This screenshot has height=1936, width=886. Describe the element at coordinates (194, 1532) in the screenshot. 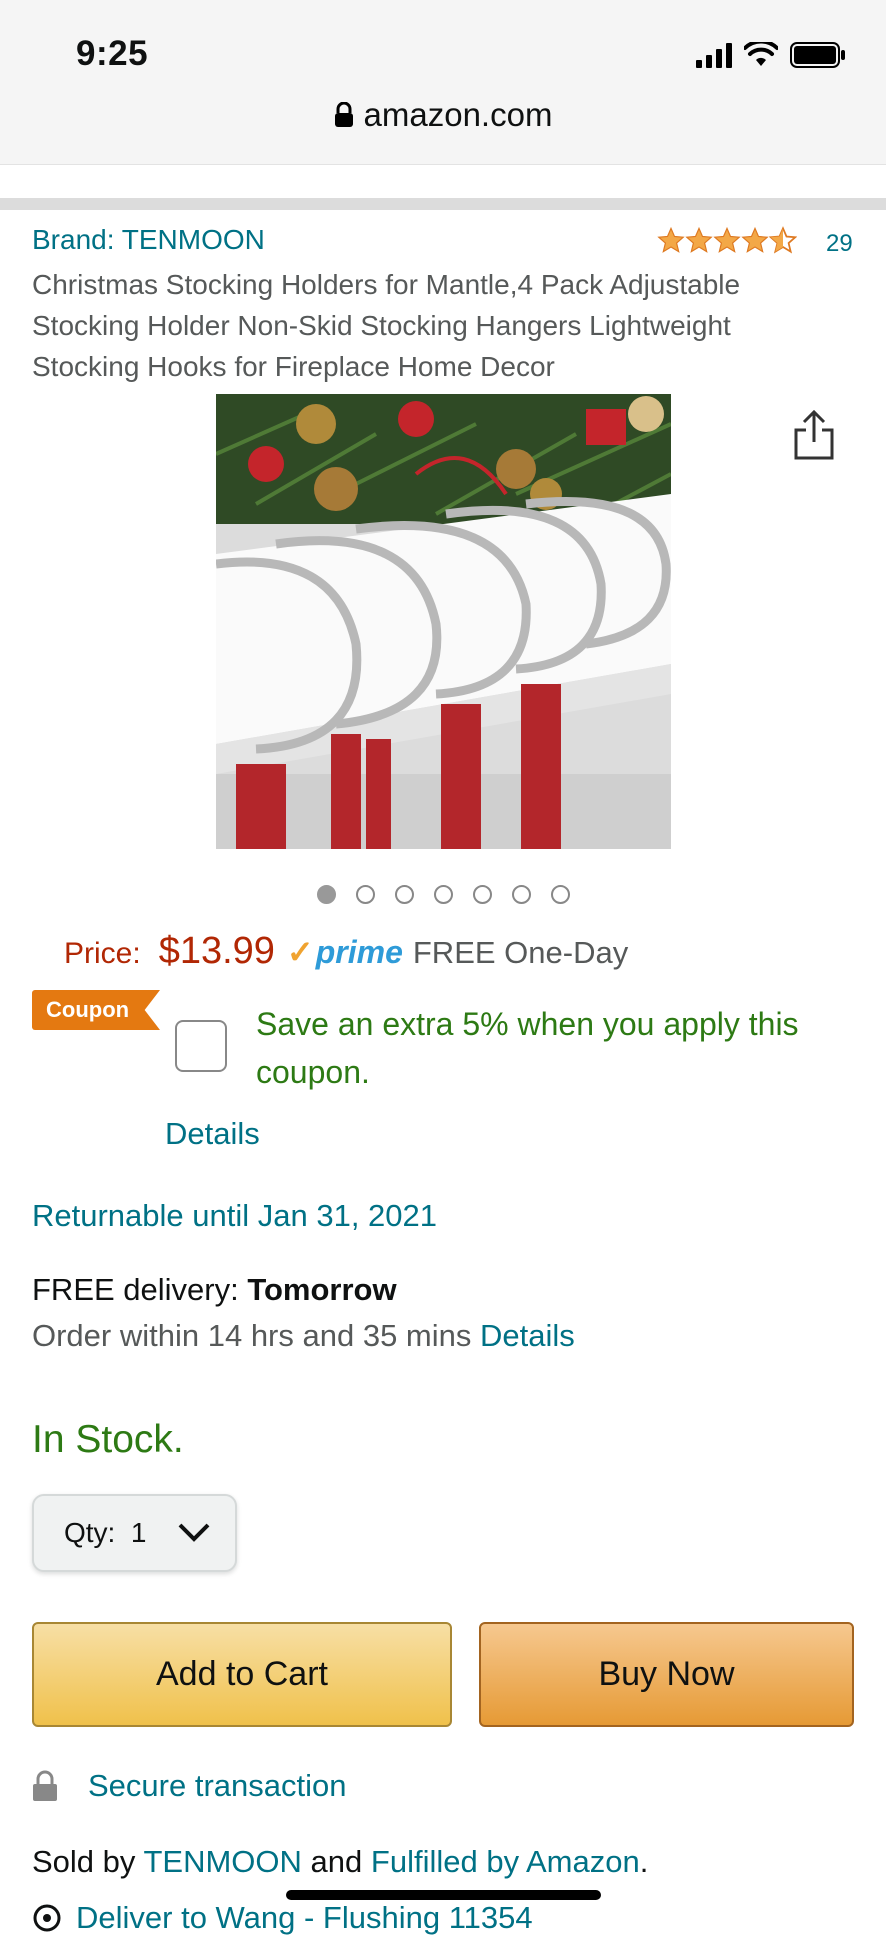

I see `chevron-down-icon` at that location.